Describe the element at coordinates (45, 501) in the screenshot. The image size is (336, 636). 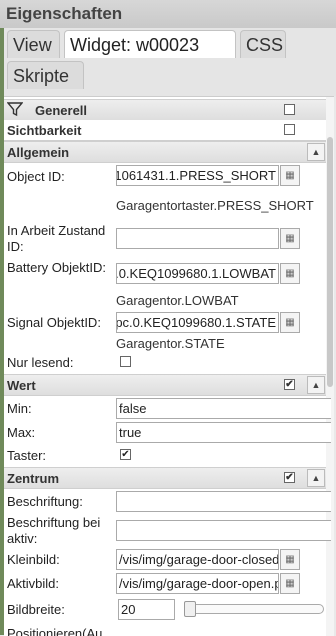
I see `beschriftung-label: Beschriftung:` at that location.